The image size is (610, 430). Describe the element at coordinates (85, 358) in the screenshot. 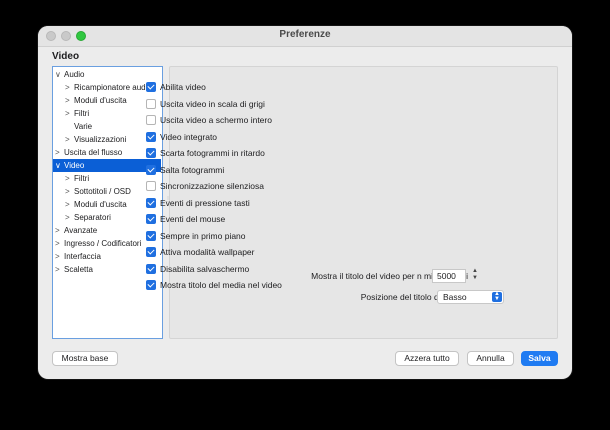

I see `show-basic-button: Mostra base` at that location.